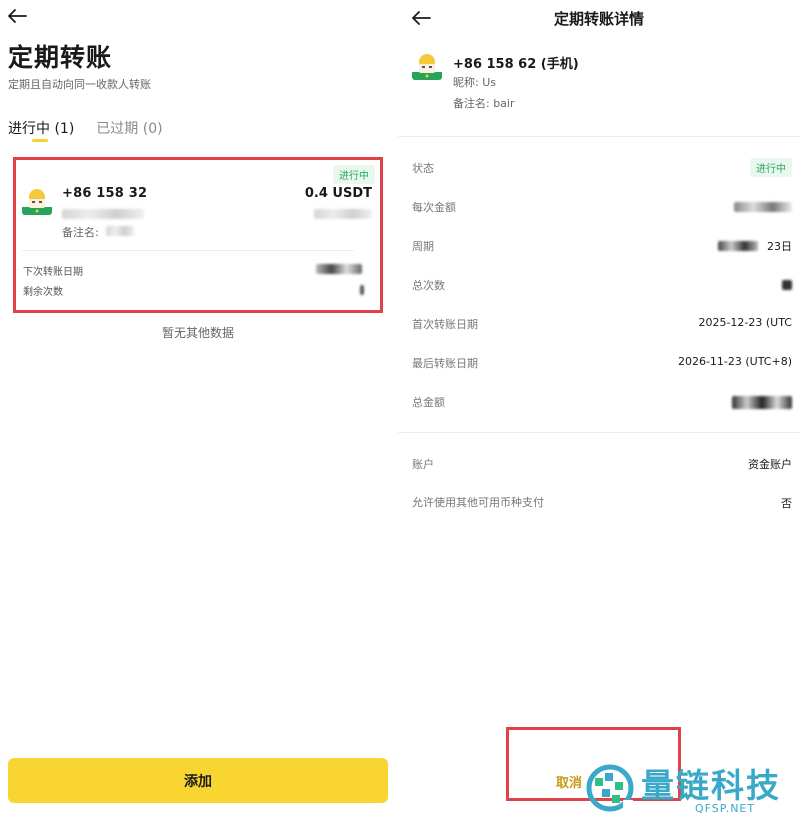 The height and width of the screenshot is (821, 800). What do you see at coordinates (41, 129) in the screenshot?
I see `tab-active-label: 进行中 (1)` at bounding box center [41, 129].